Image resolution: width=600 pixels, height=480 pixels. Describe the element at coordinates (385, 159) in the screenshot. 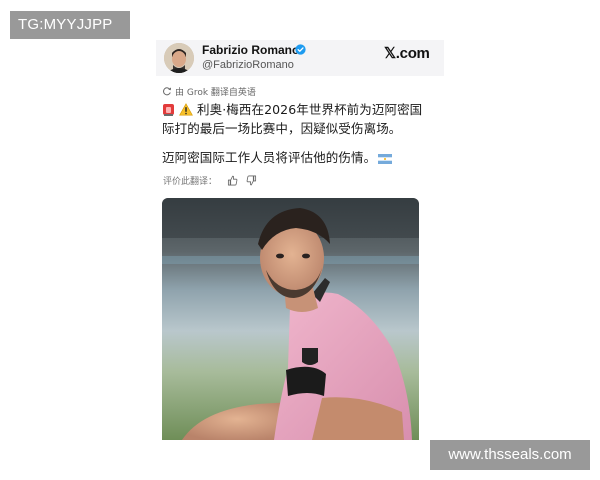

I see `argentina-flag-icon` at that location.